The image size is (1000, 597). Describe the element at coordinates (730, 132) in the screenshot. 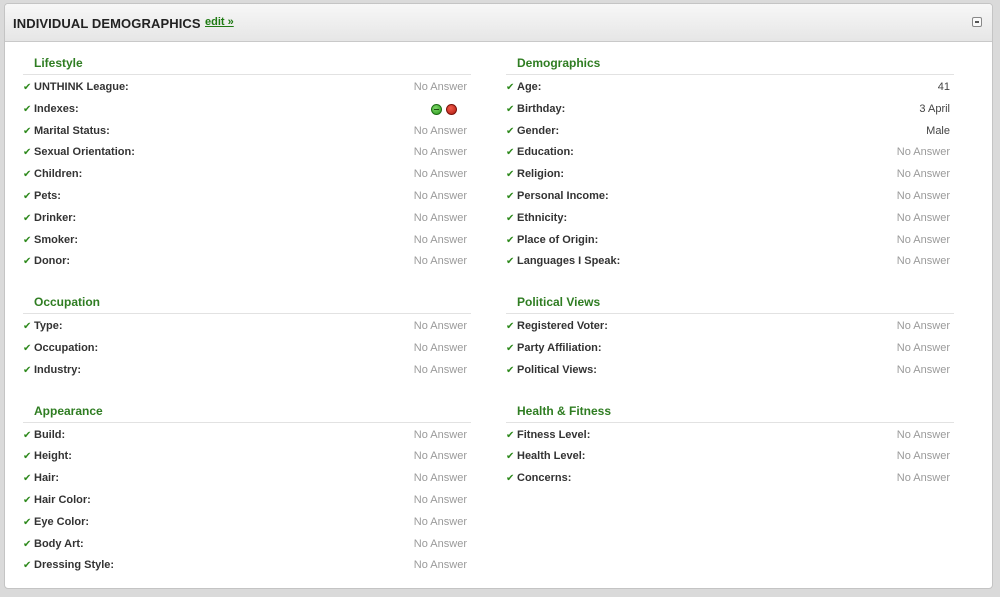

I see `field-row-gender: ✔ Gender: Male` at that location.